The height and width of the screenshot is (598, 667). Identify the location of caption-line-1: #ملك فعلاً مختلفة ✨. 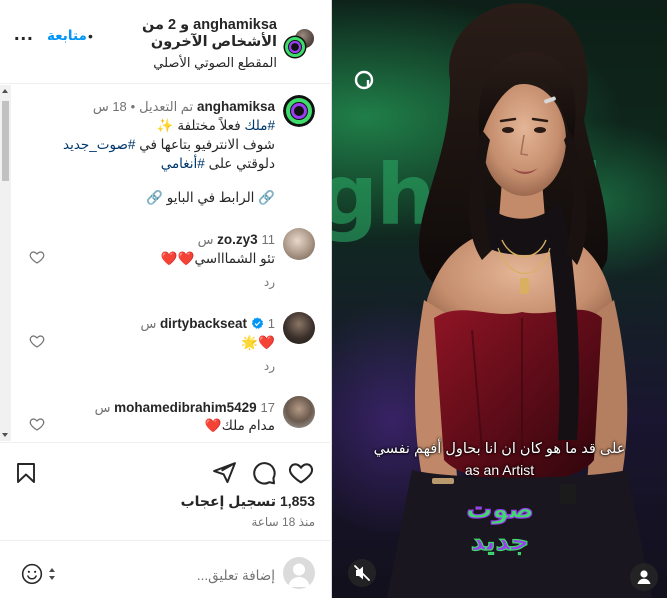
(216, 125).